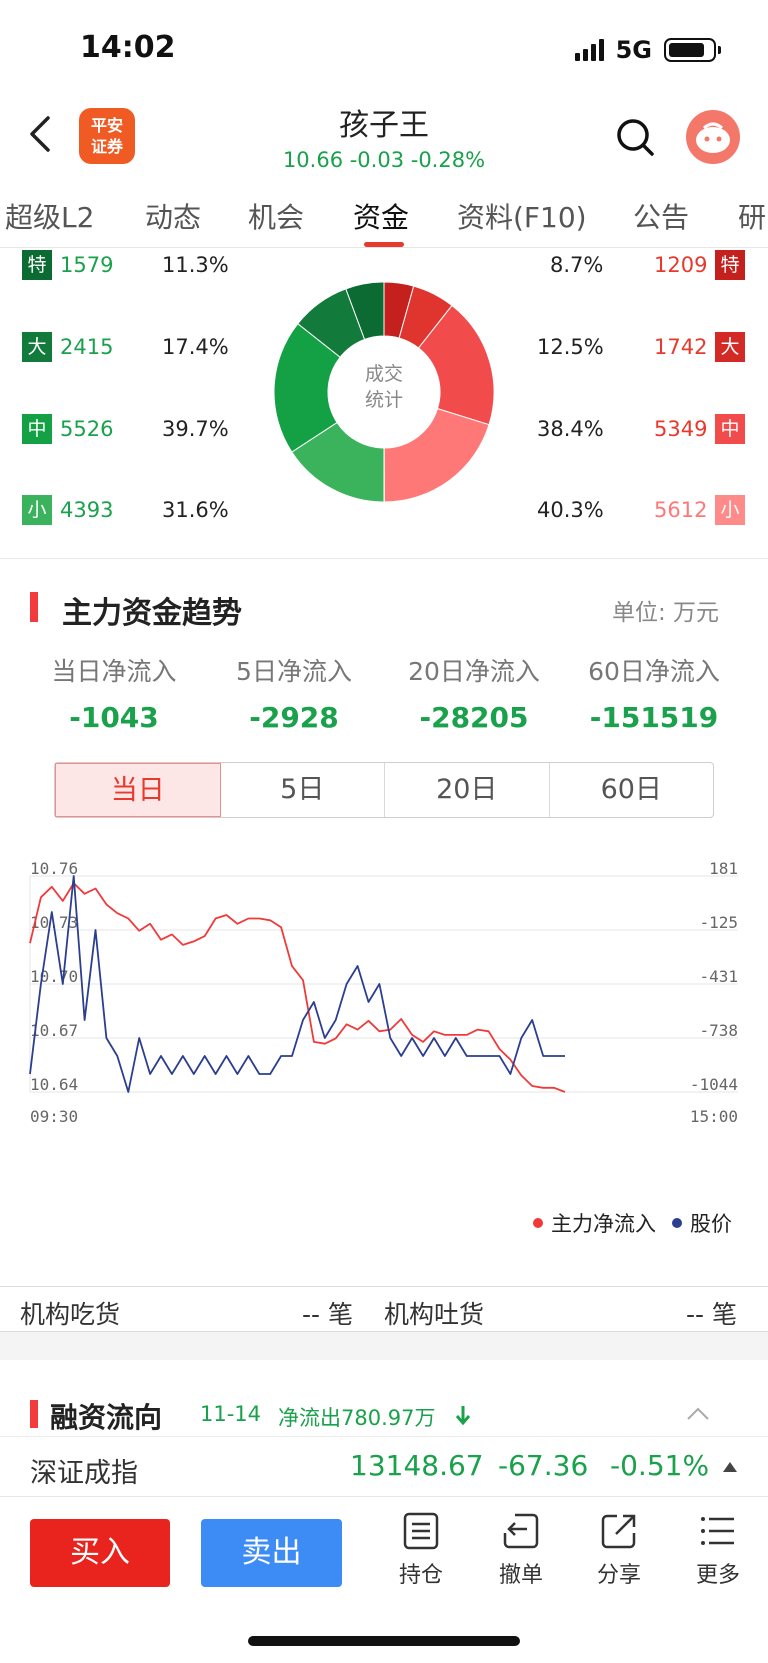 The width and height of the screenshot is (768, 1663). Describe the element at coordinates (603, 1224) in the screenshot. I see `legend-flow-label: 主力净流入` at that location.